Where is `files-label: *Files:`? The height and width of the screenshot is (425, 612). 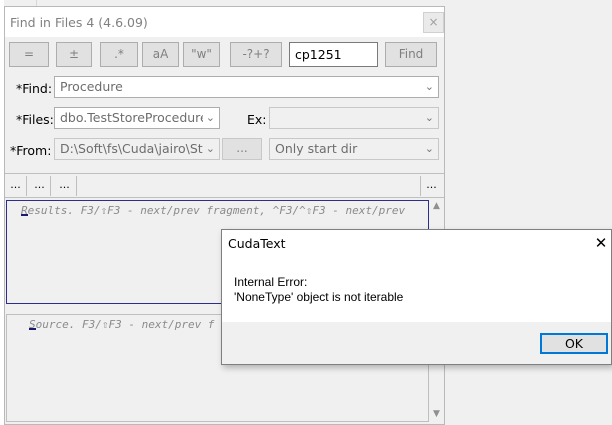 files-label: *Files: is located at coordinates (35, 119).